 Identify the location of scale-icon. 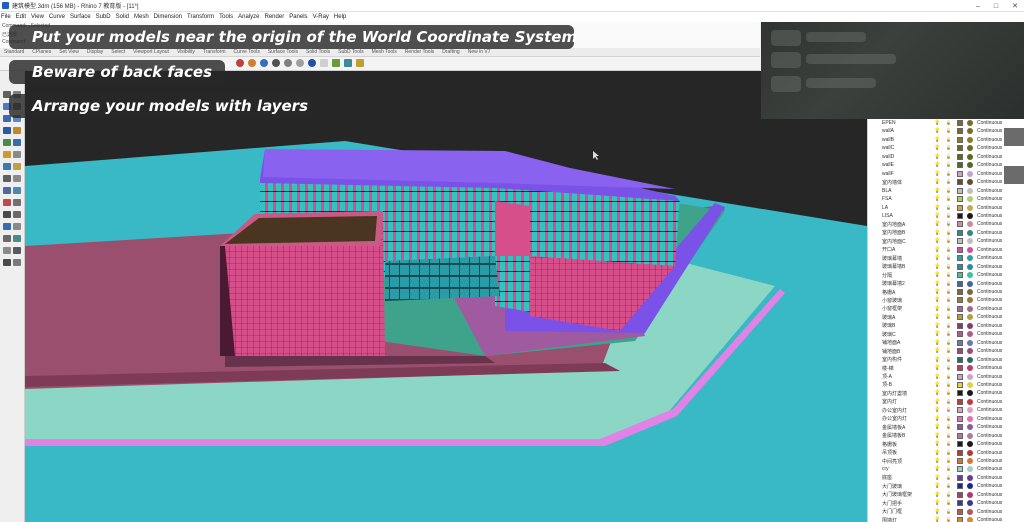
(7, 226).